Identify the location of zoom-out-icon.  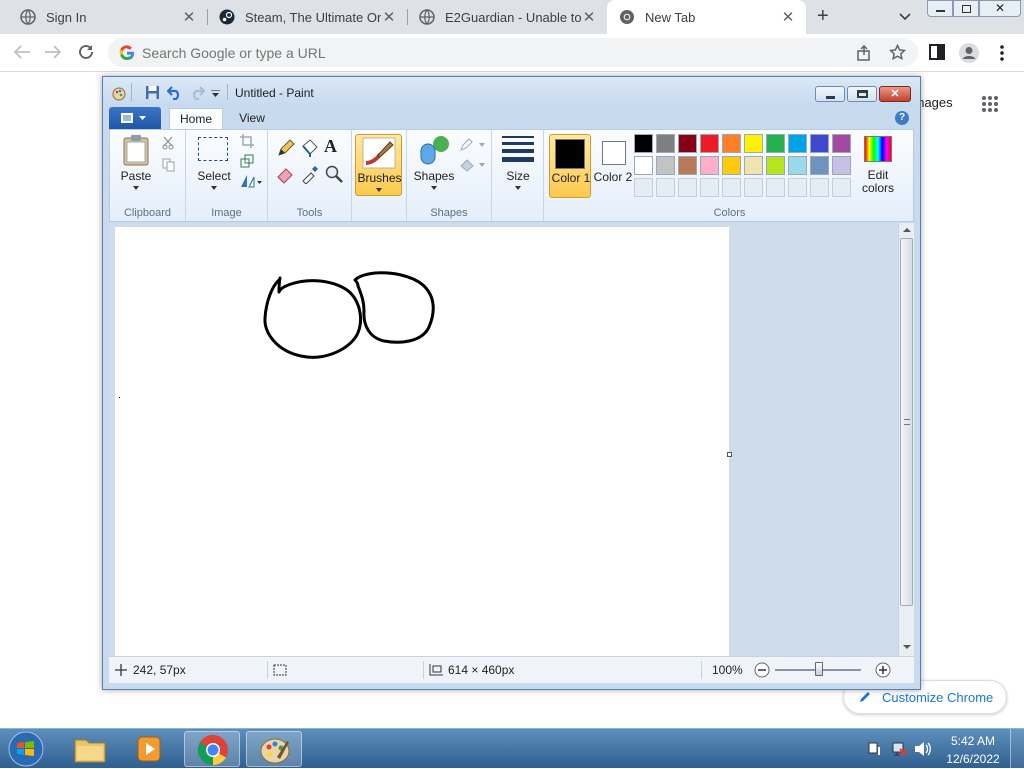
(762, 670).